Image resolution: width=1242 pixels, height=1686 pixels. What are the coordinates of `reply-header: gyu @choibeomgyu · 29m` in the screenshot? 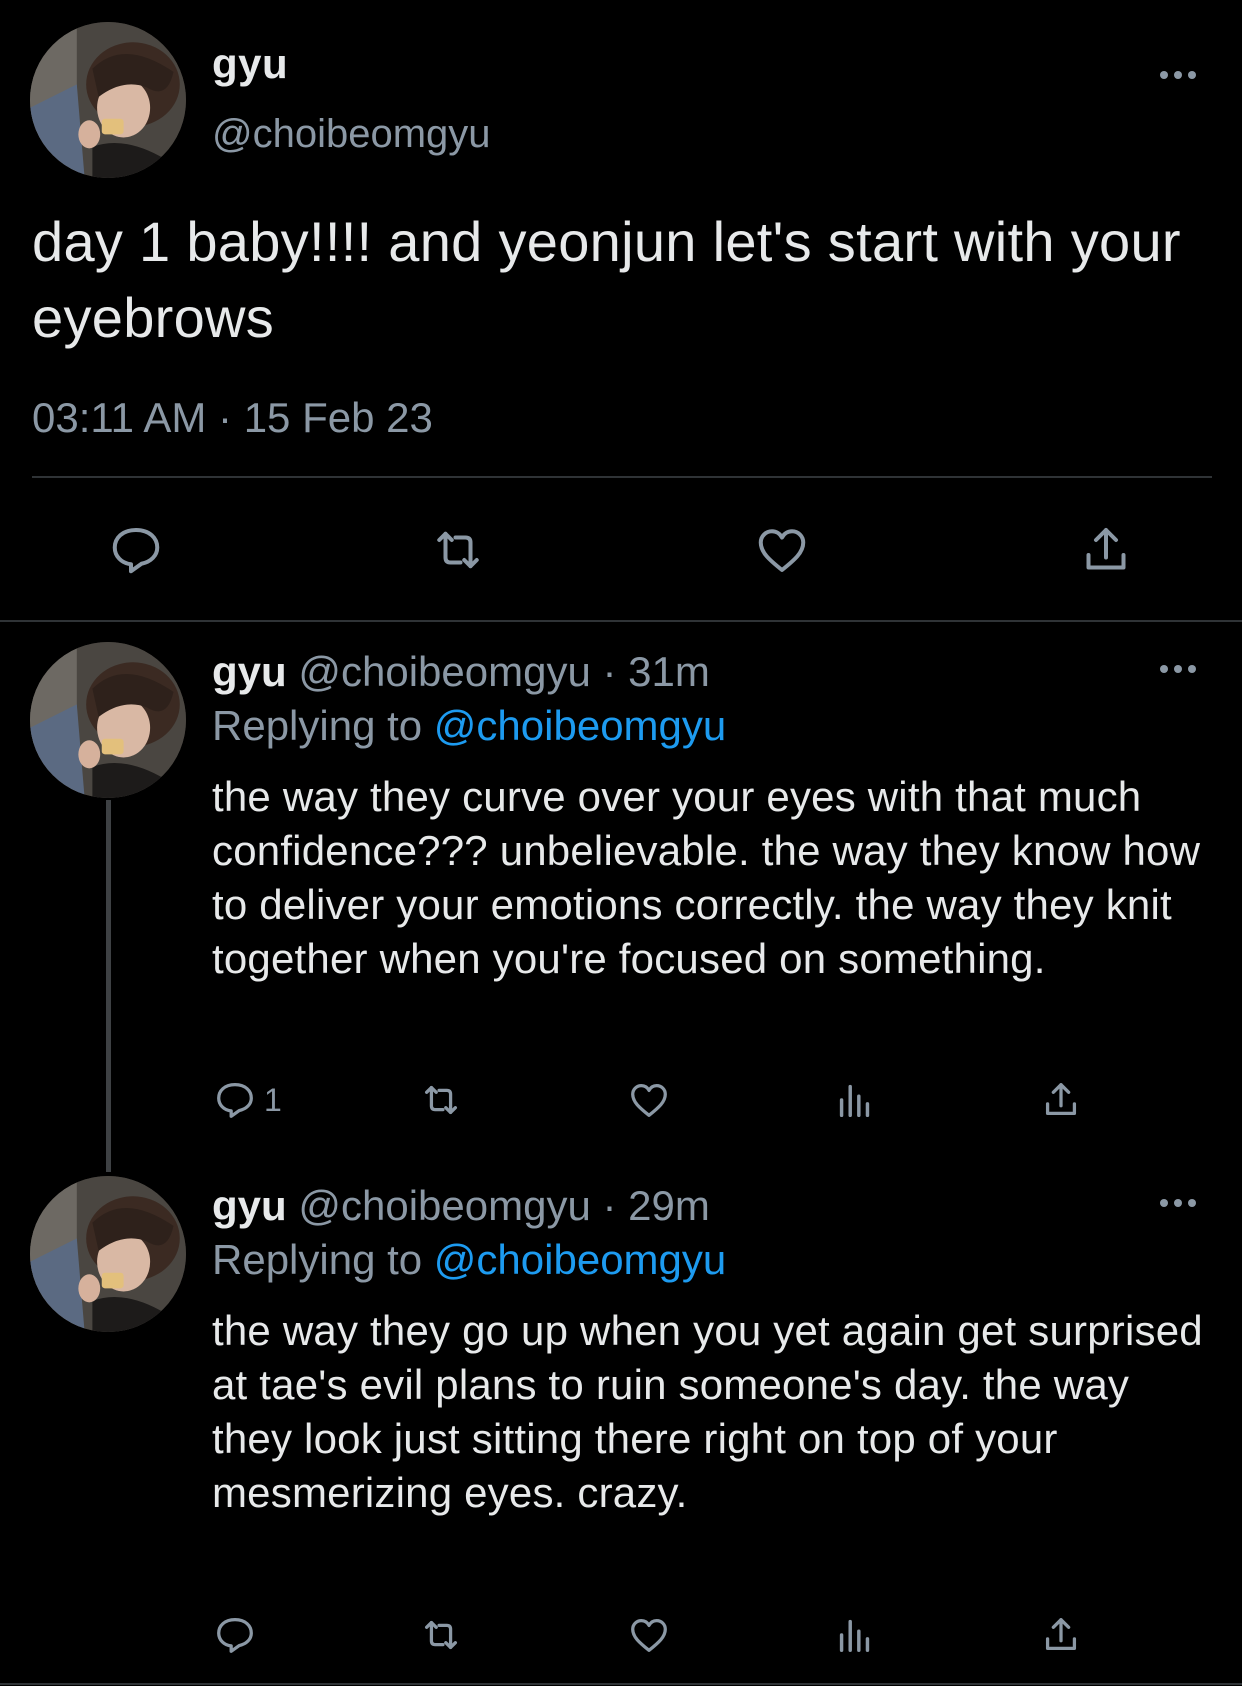 It's located at (461, 1206).